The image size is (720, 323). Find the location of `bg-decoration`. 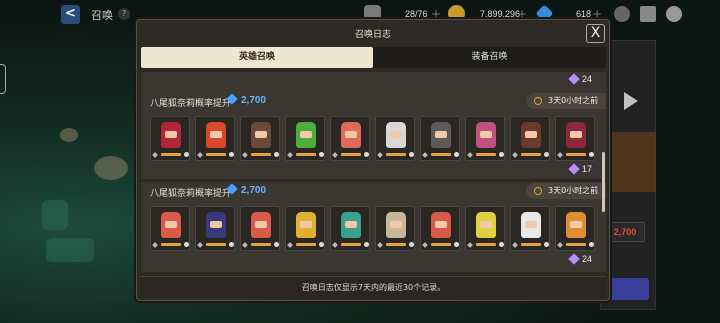

bg-decoration is located at coordinates (69, 135).